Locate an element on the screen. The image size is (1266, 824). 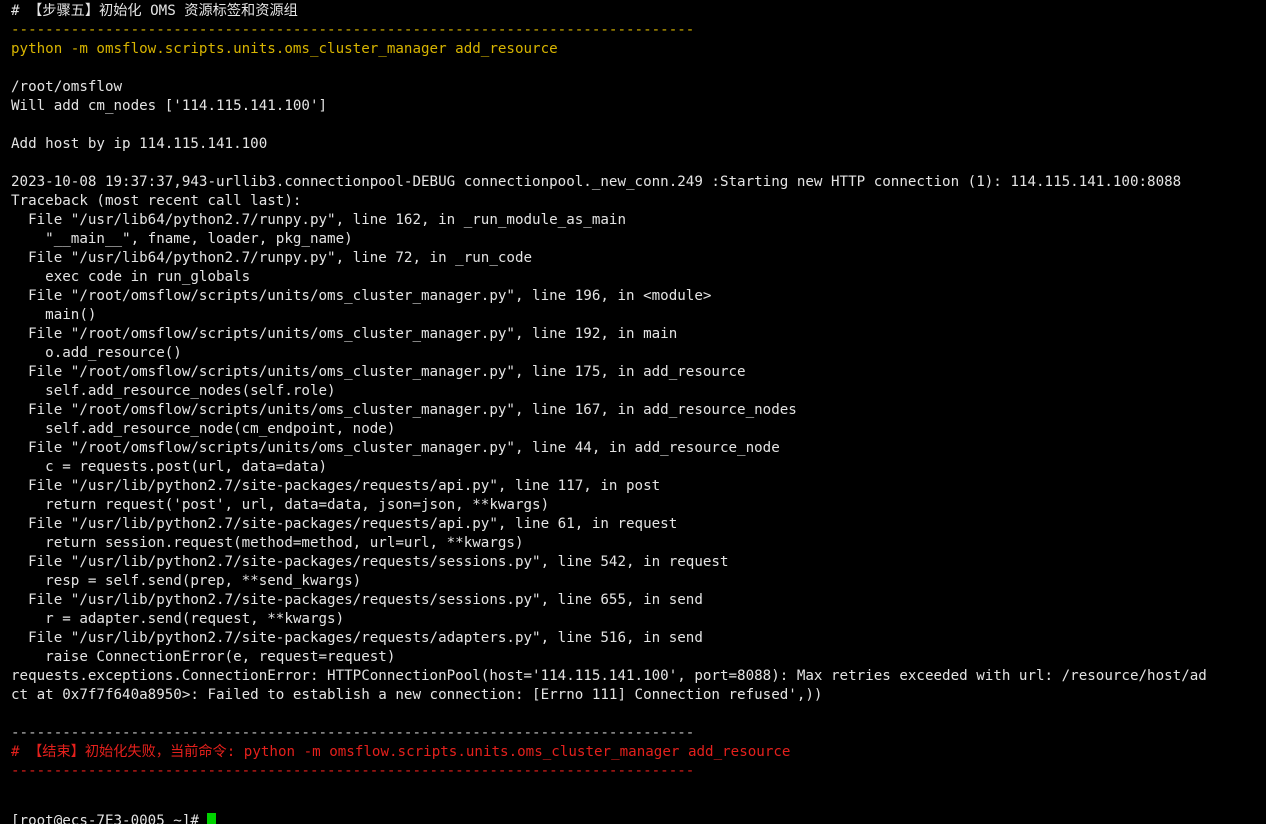
terminal-line: r = adapter.send(request, **kwargs) is located at coordinates (178, 619).